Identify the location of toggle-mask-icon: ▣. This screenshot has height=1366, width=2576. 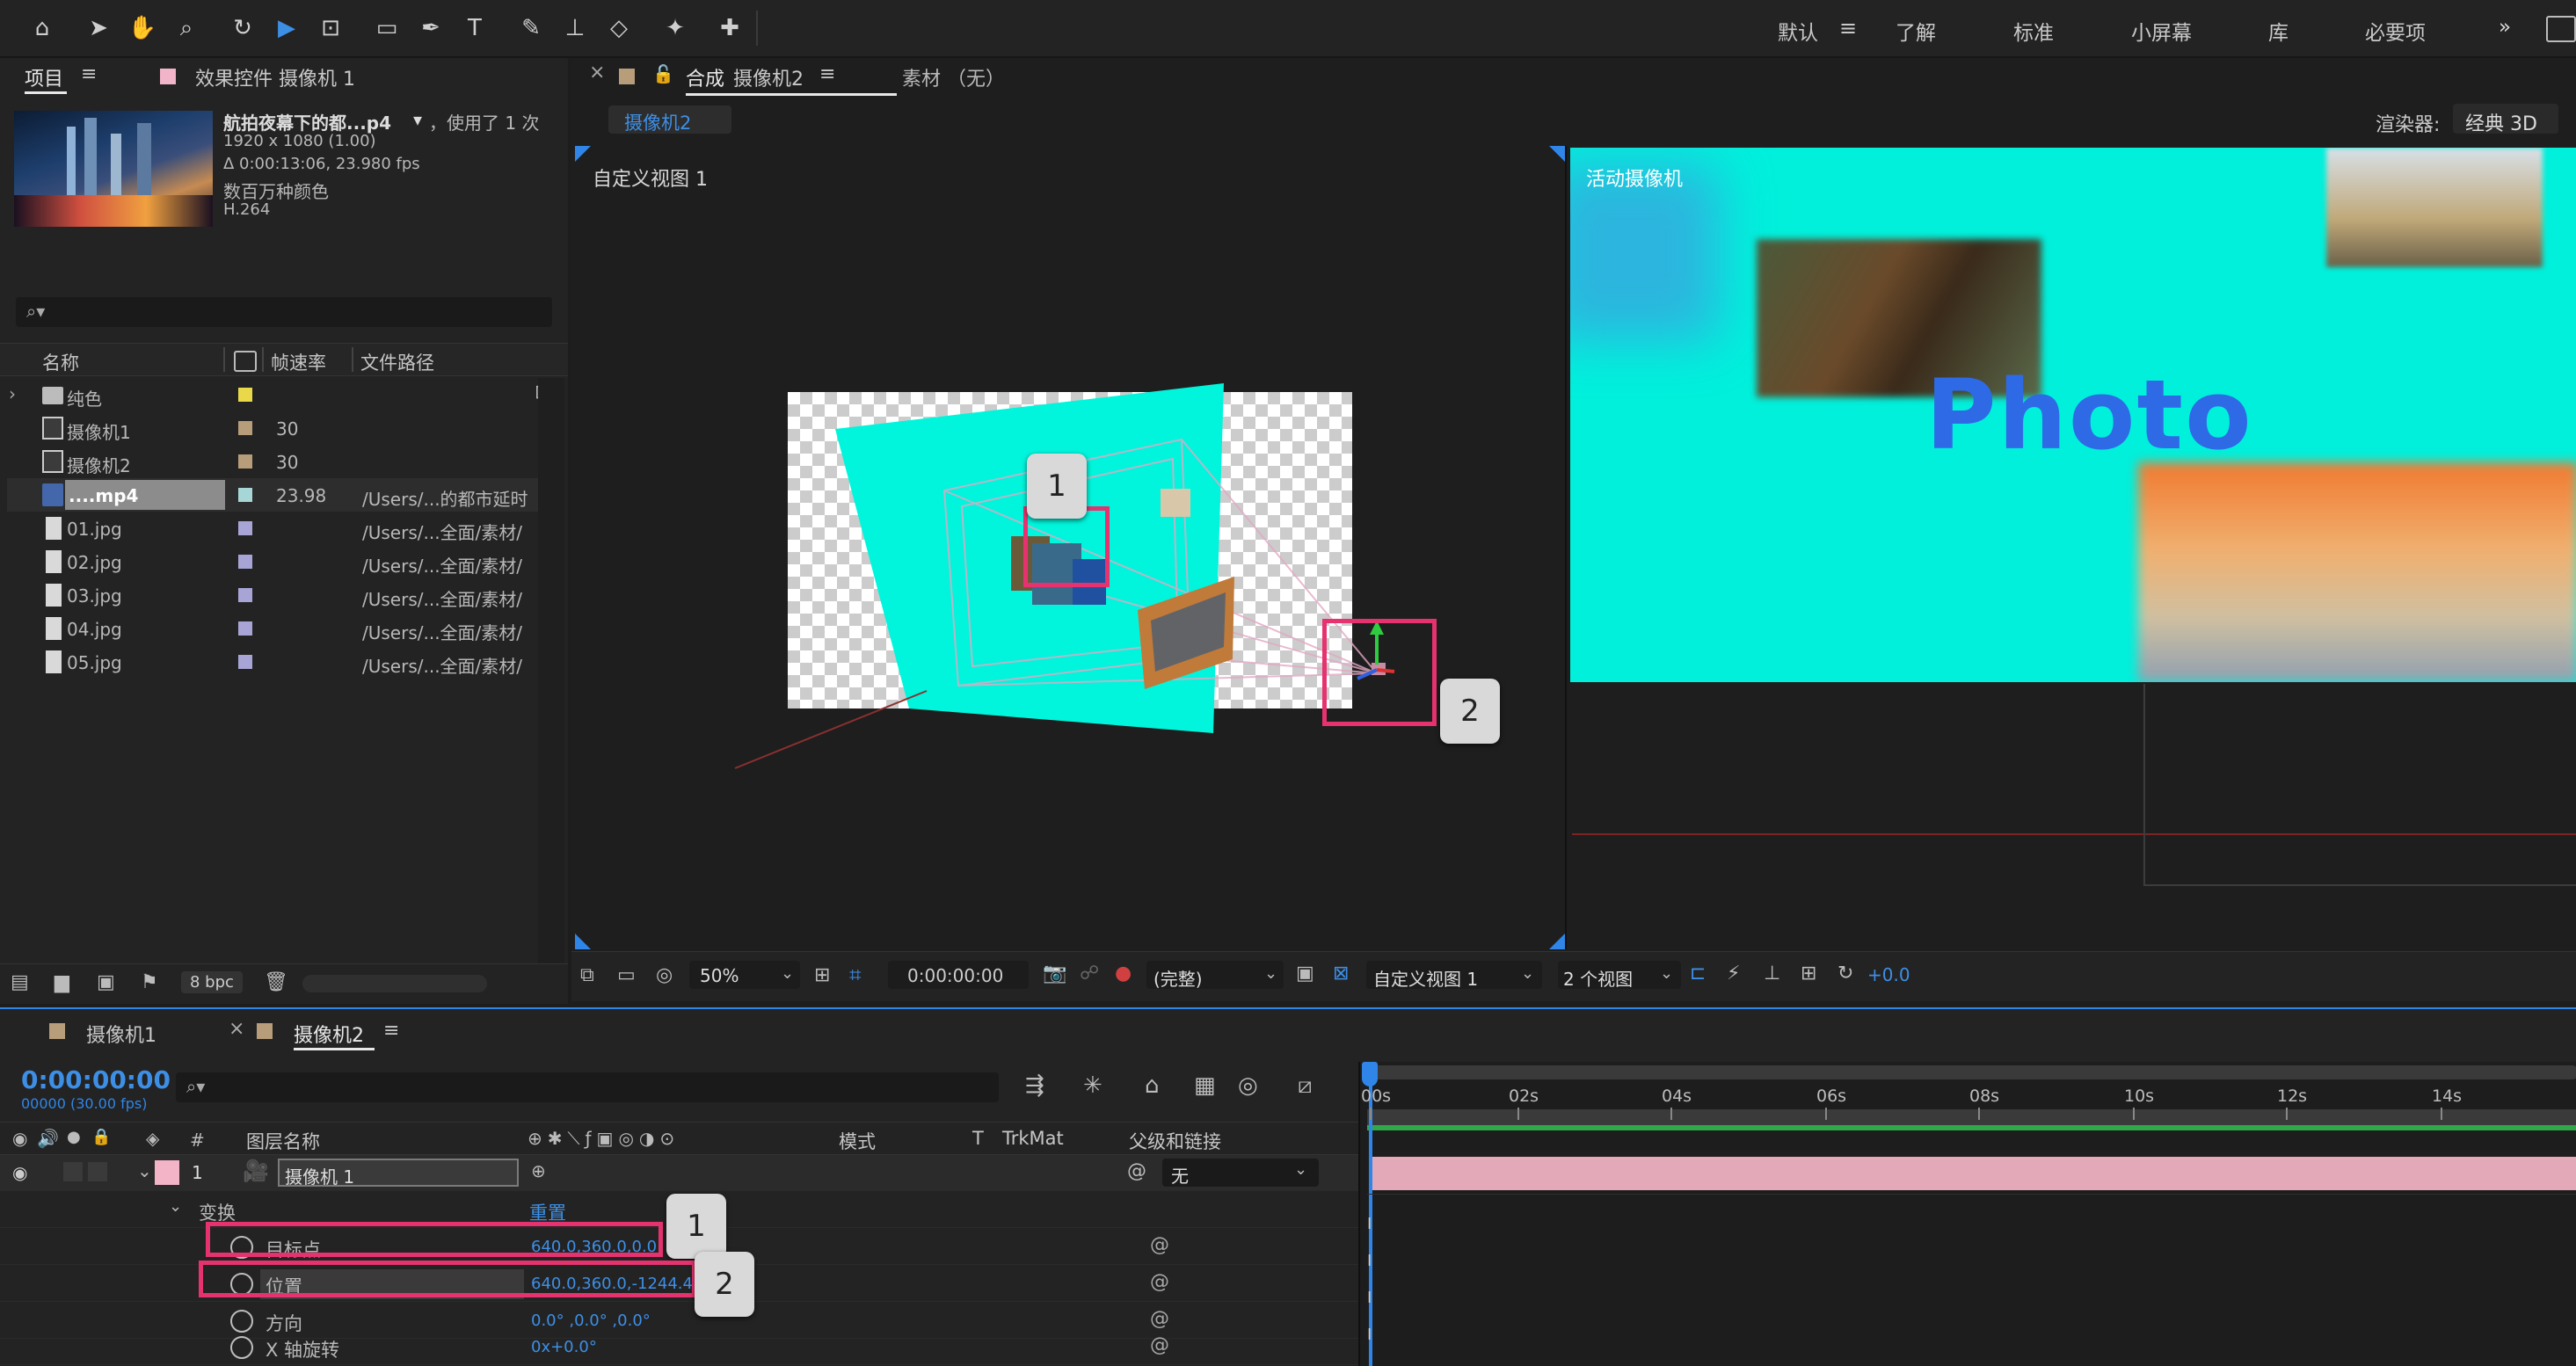
(1305, 974).